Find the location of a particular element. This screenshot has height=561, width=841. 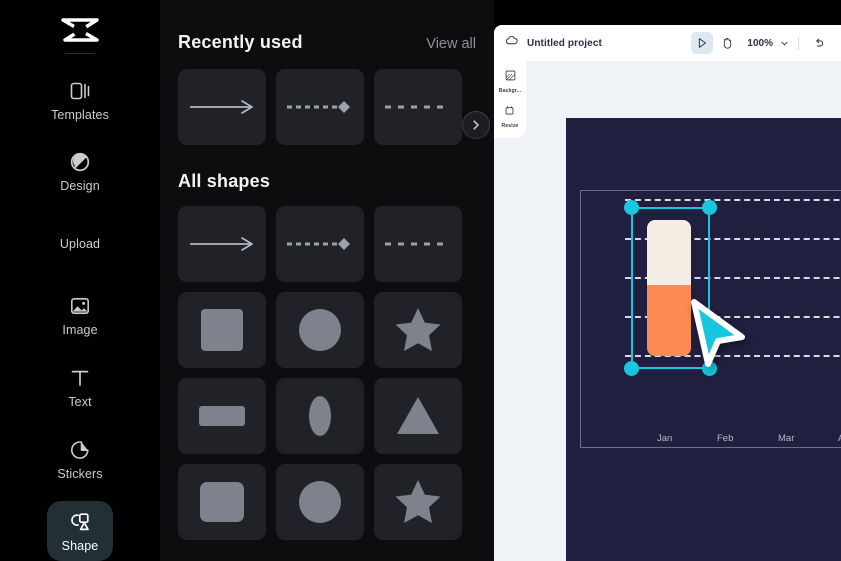

cursor-arrow-icon is located at coordinates (703, 43).